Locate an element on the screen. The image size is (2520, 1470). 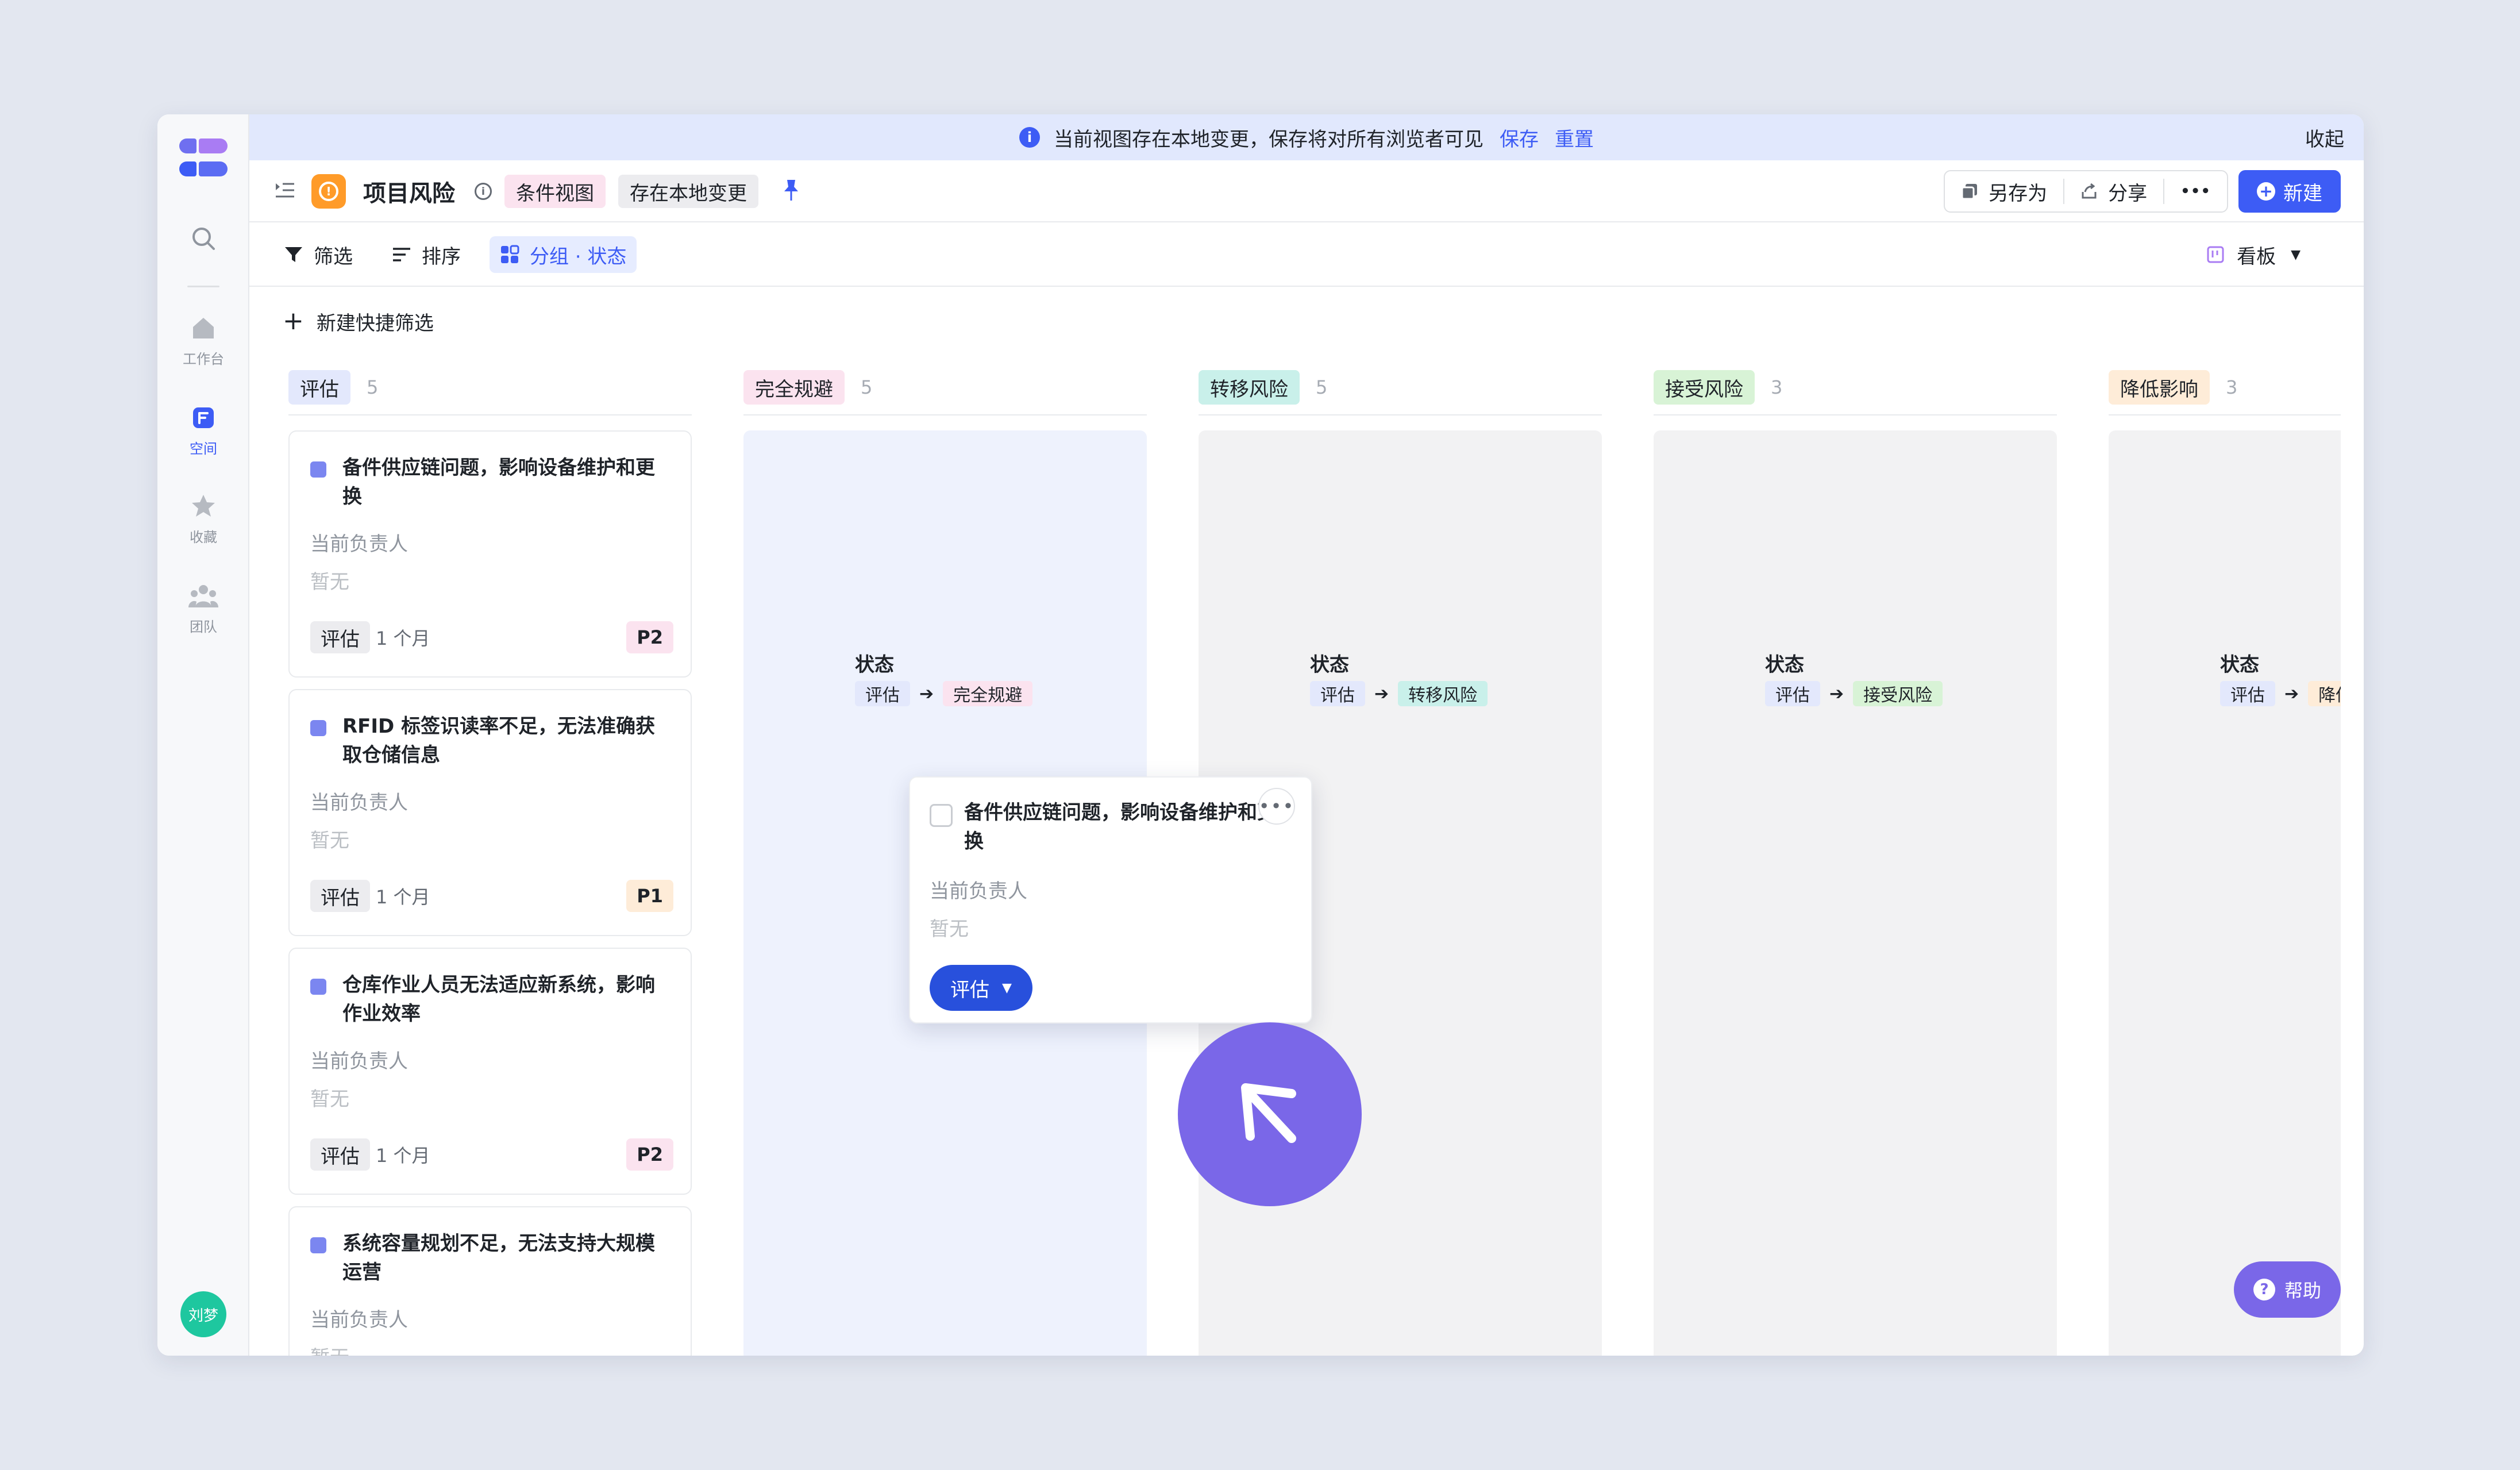
rail-divider is located at coordinates (203, 286).